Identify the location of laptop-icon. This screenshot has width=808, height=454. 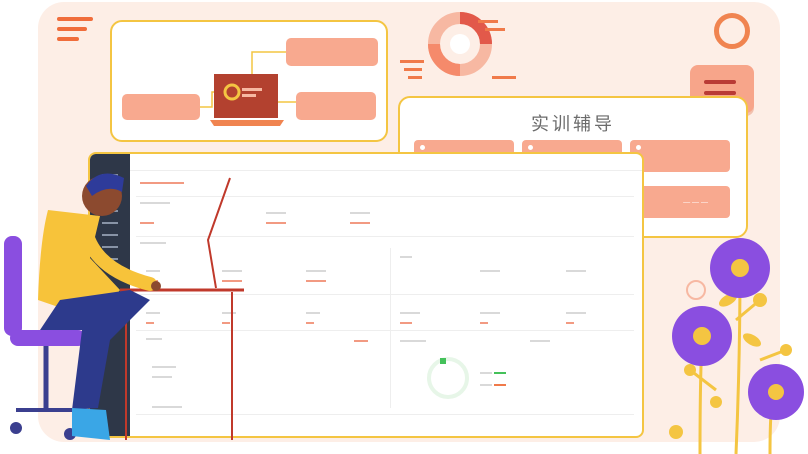
(247, 101).